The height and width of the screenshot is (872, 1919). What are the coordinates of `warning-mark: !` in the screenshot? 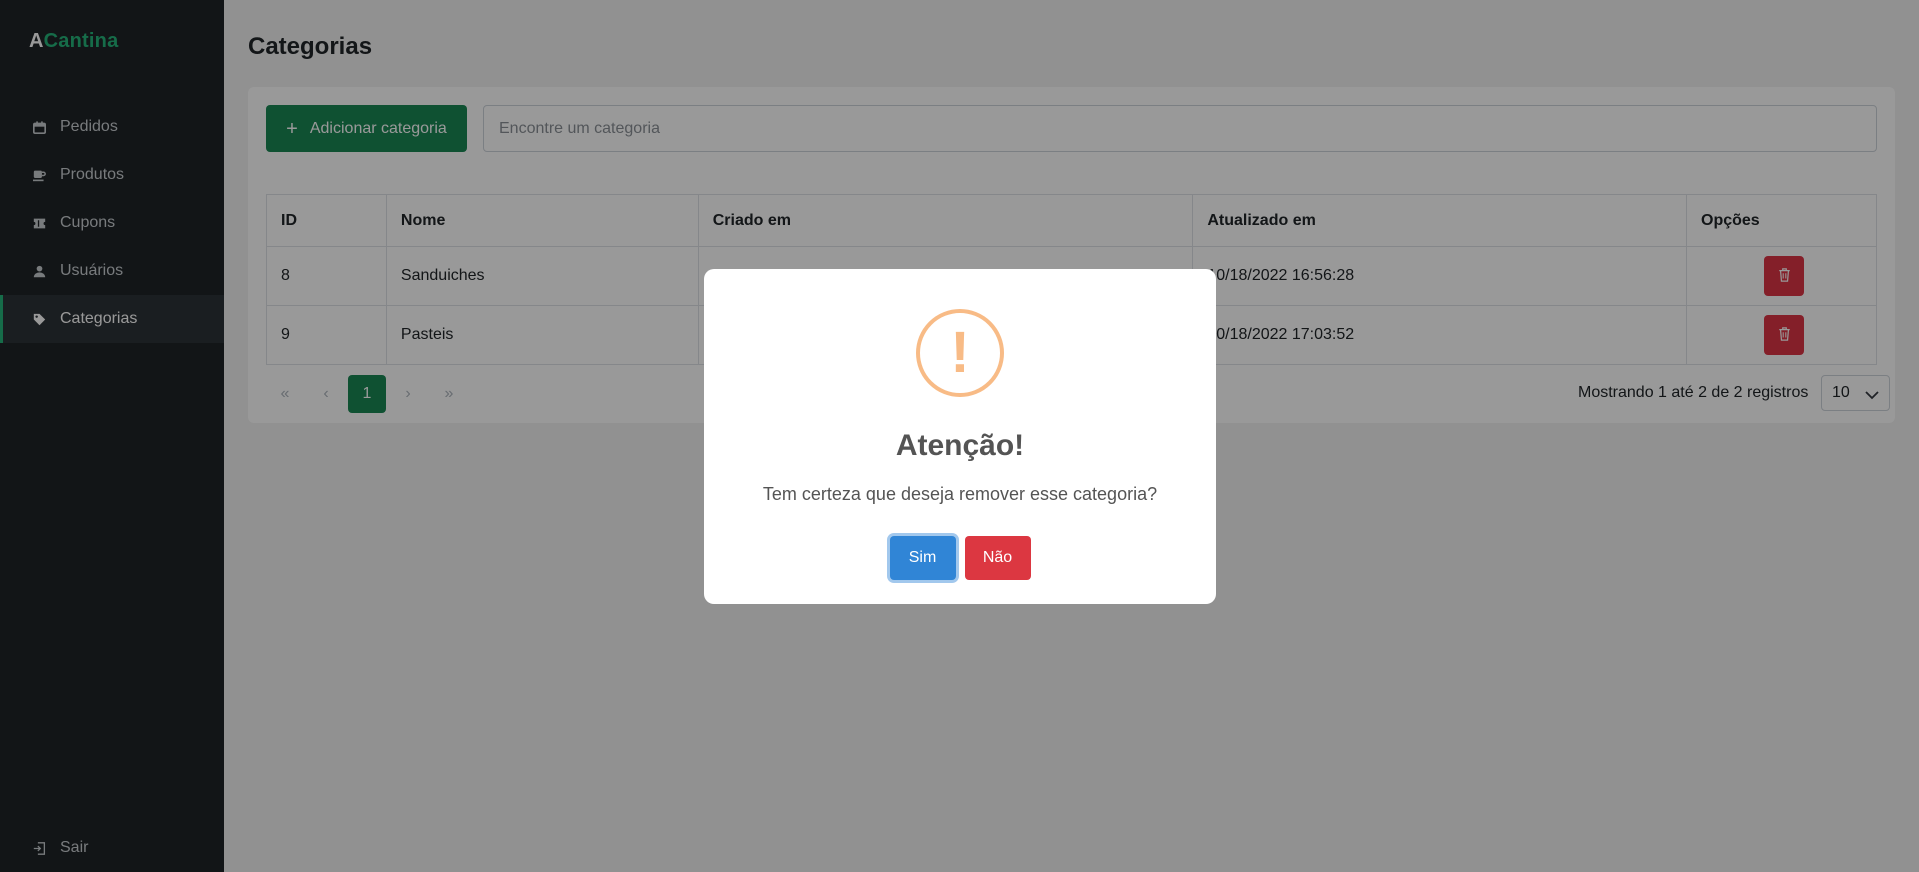 It's located at (960, 352).